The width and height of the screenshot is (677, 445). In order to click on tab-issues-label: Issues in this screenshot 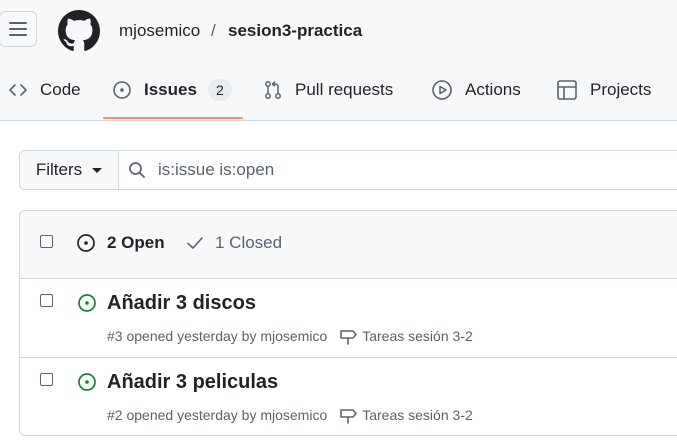, I will do `click(170, 89)`.